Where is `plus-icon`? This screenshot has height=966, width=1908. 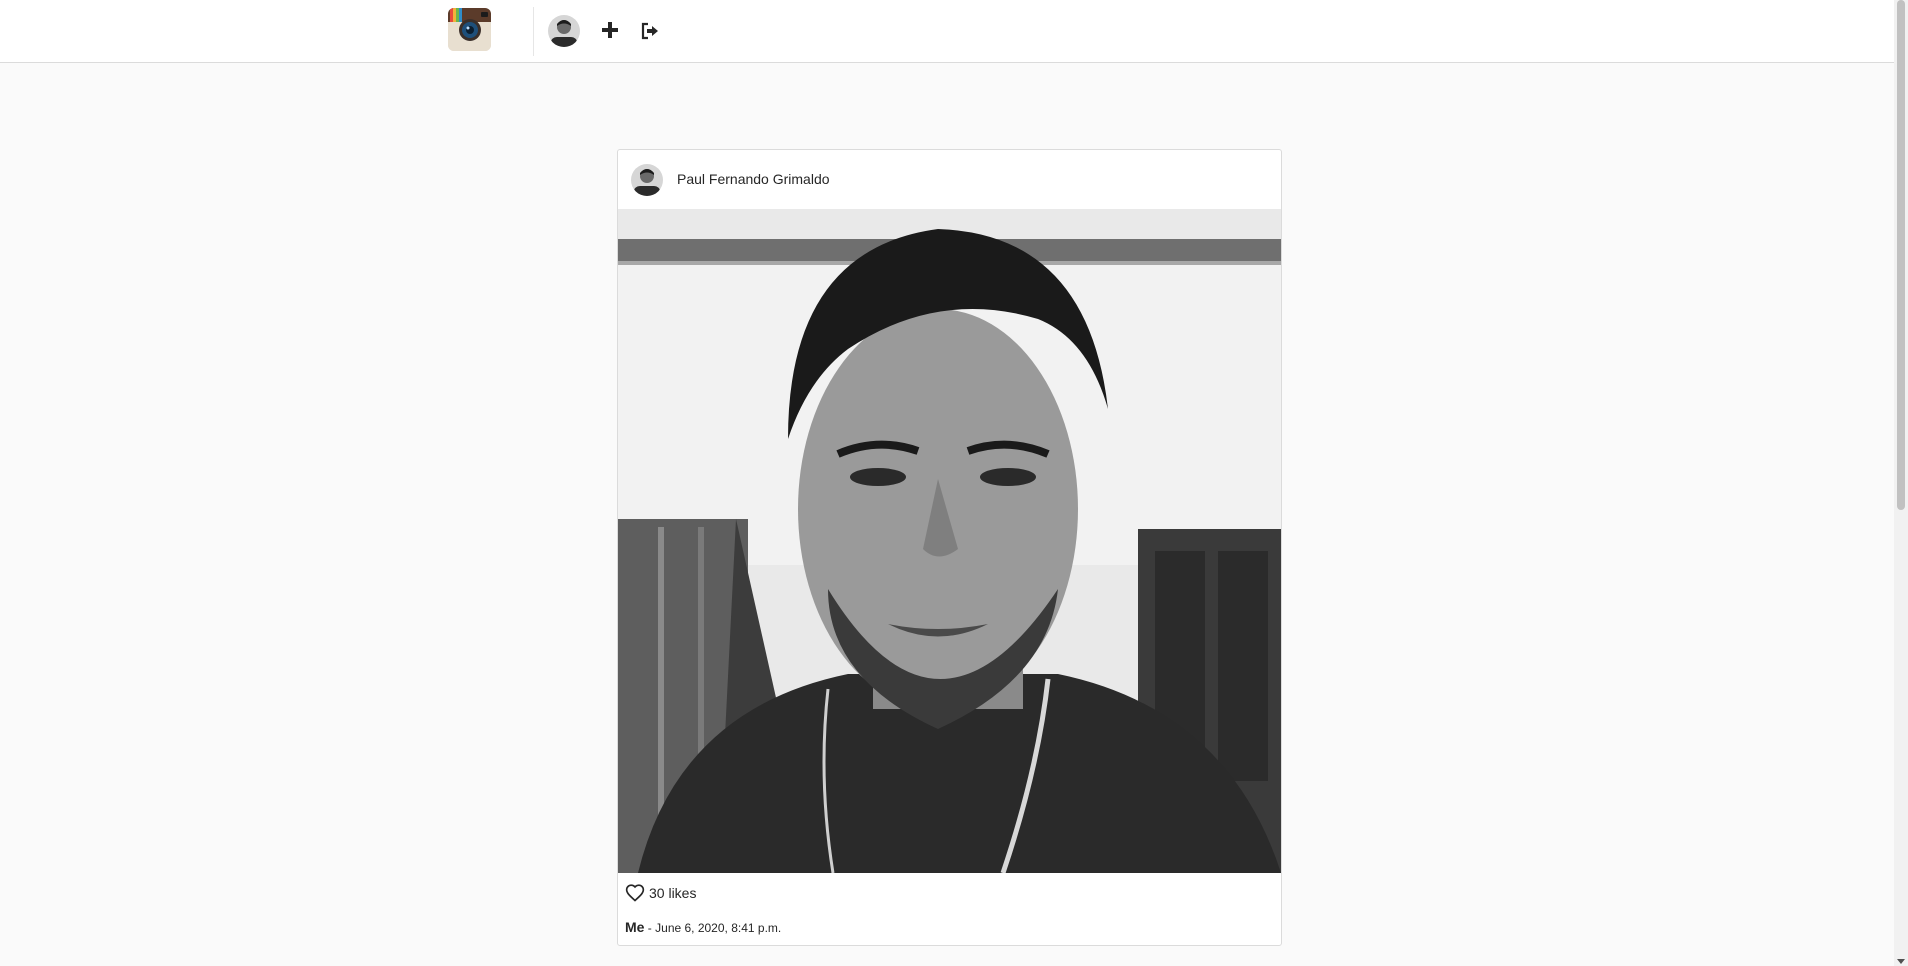
plus-icon is located at coordinates (610, 30).